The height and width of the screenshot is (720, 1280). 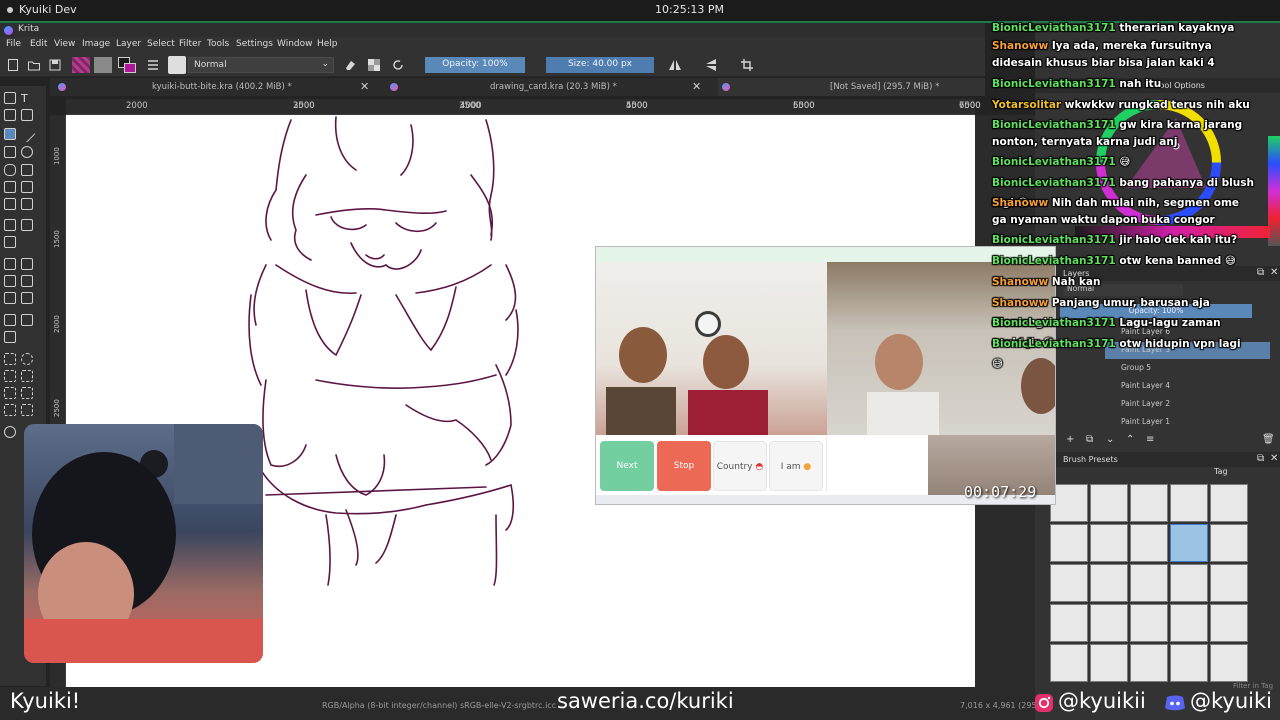 I want to click on menu-file: File, so click(x=13, y=44).